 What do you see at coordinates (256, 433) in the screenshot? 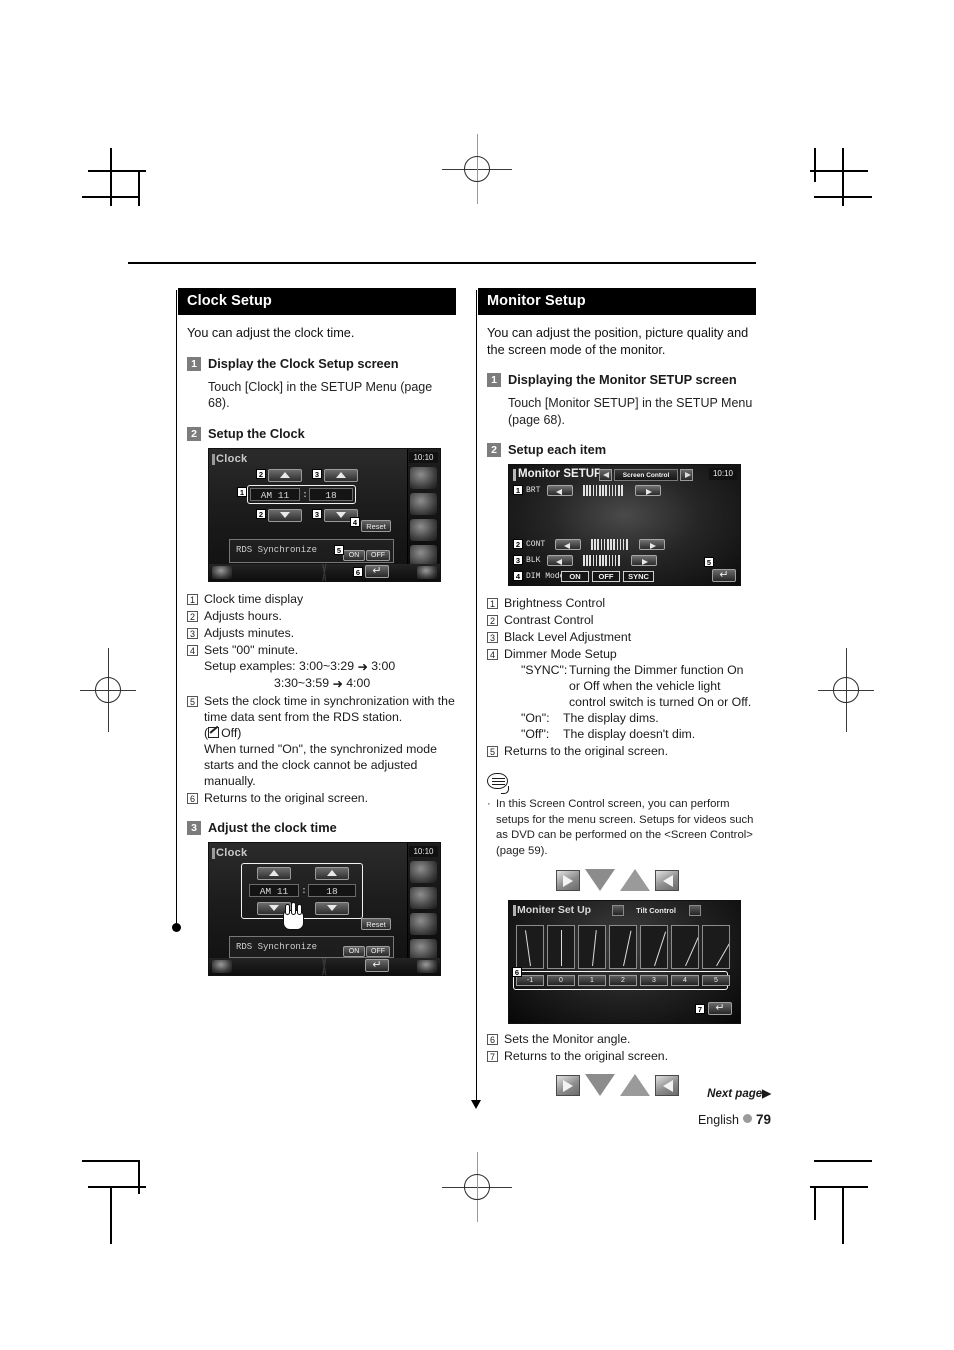
I see `step-title: Setup the Clock` at bounding box center [256, 433].